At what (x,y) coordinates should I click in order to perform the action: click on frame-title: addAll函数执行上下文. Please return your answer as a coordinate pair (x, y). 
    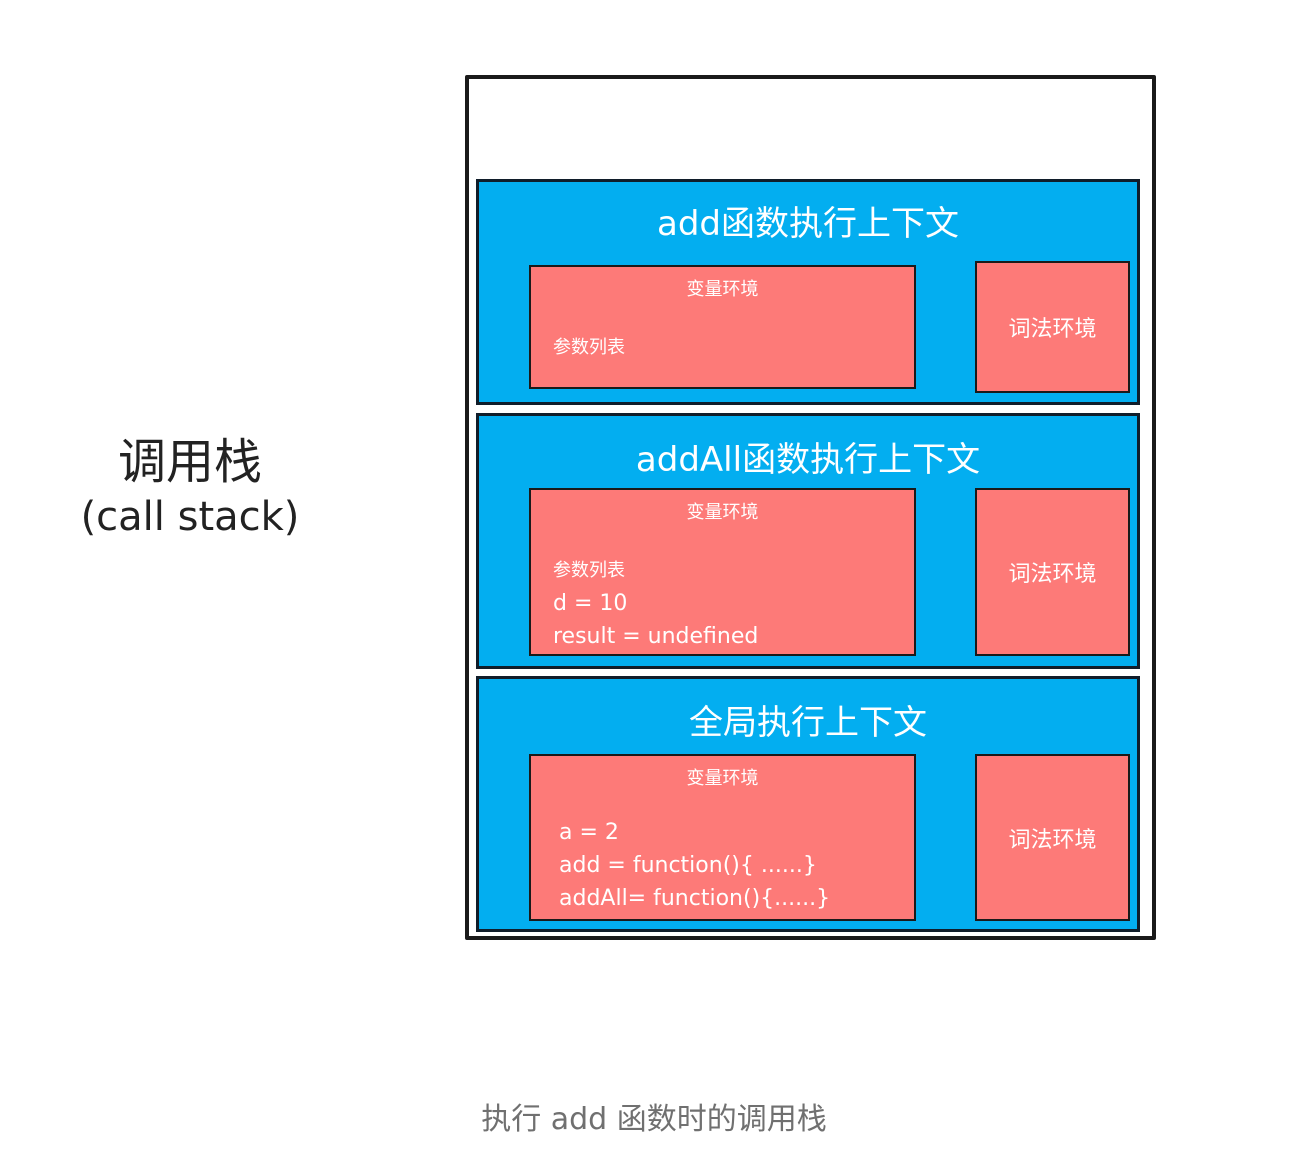
    Looking at the image, I should click on (808, 460).